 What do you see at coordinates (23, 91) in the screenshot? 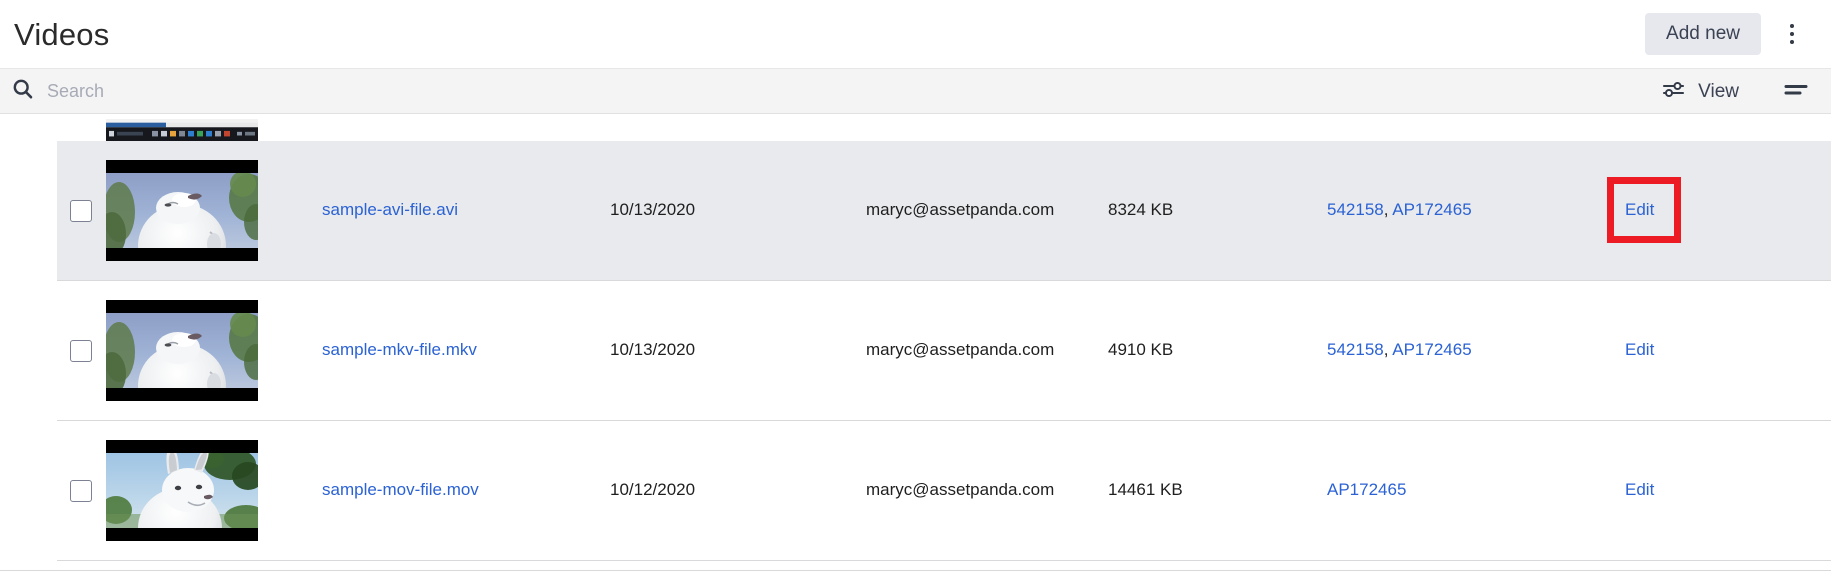
I see `search-icon` at bounding box center [23, 91].